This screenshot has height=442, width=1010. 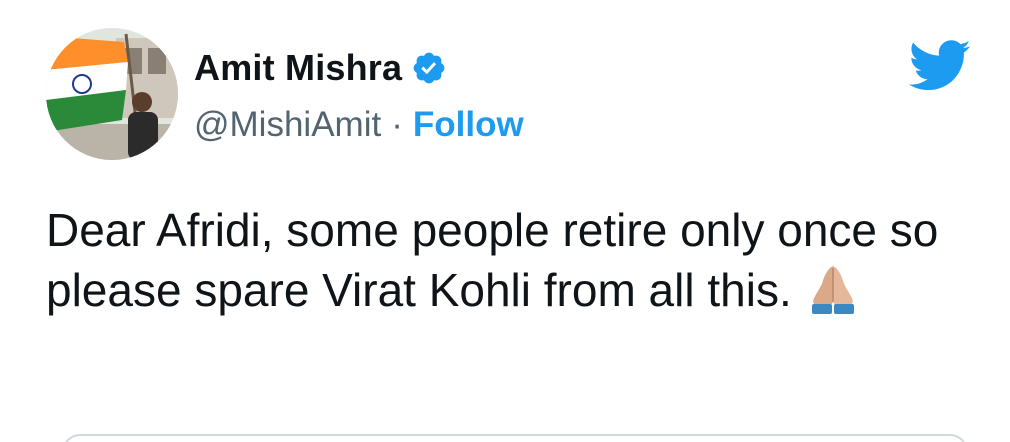 I want to click on twitter-bird-icon, so click(x=940, y=66).